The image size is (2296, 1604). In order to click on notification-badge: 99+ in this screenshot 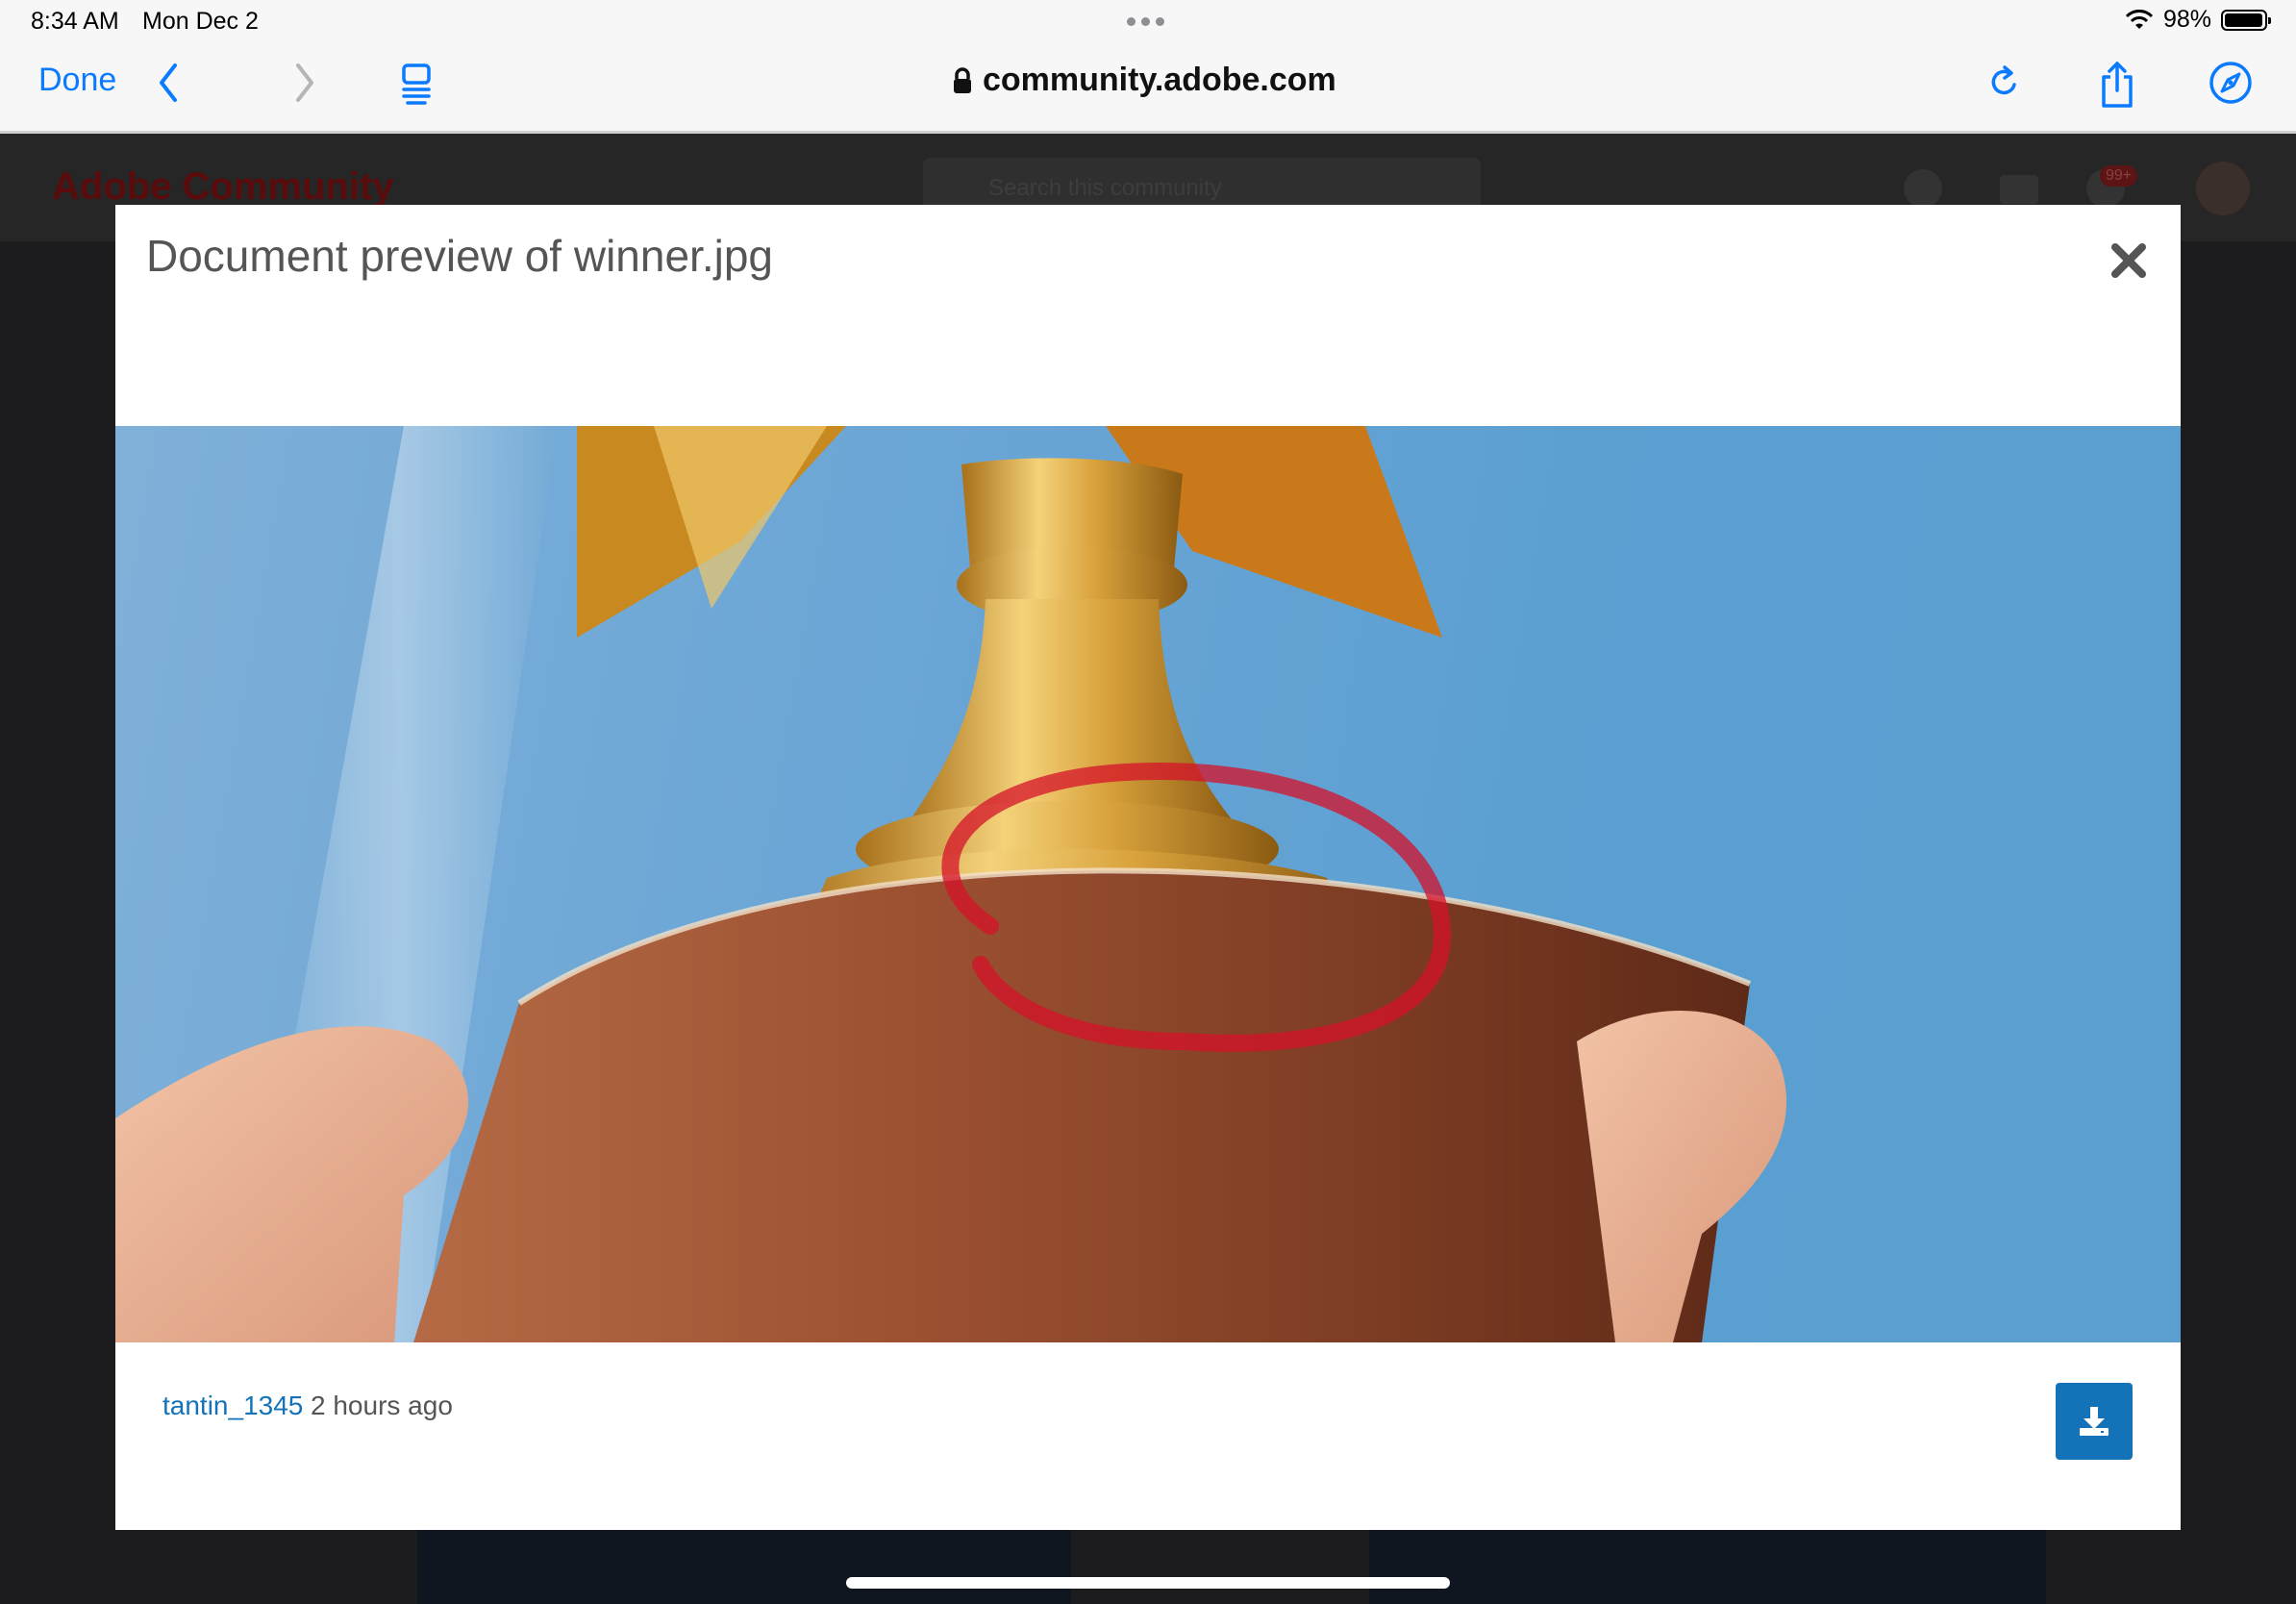, I will do `click(2119, 176)`.